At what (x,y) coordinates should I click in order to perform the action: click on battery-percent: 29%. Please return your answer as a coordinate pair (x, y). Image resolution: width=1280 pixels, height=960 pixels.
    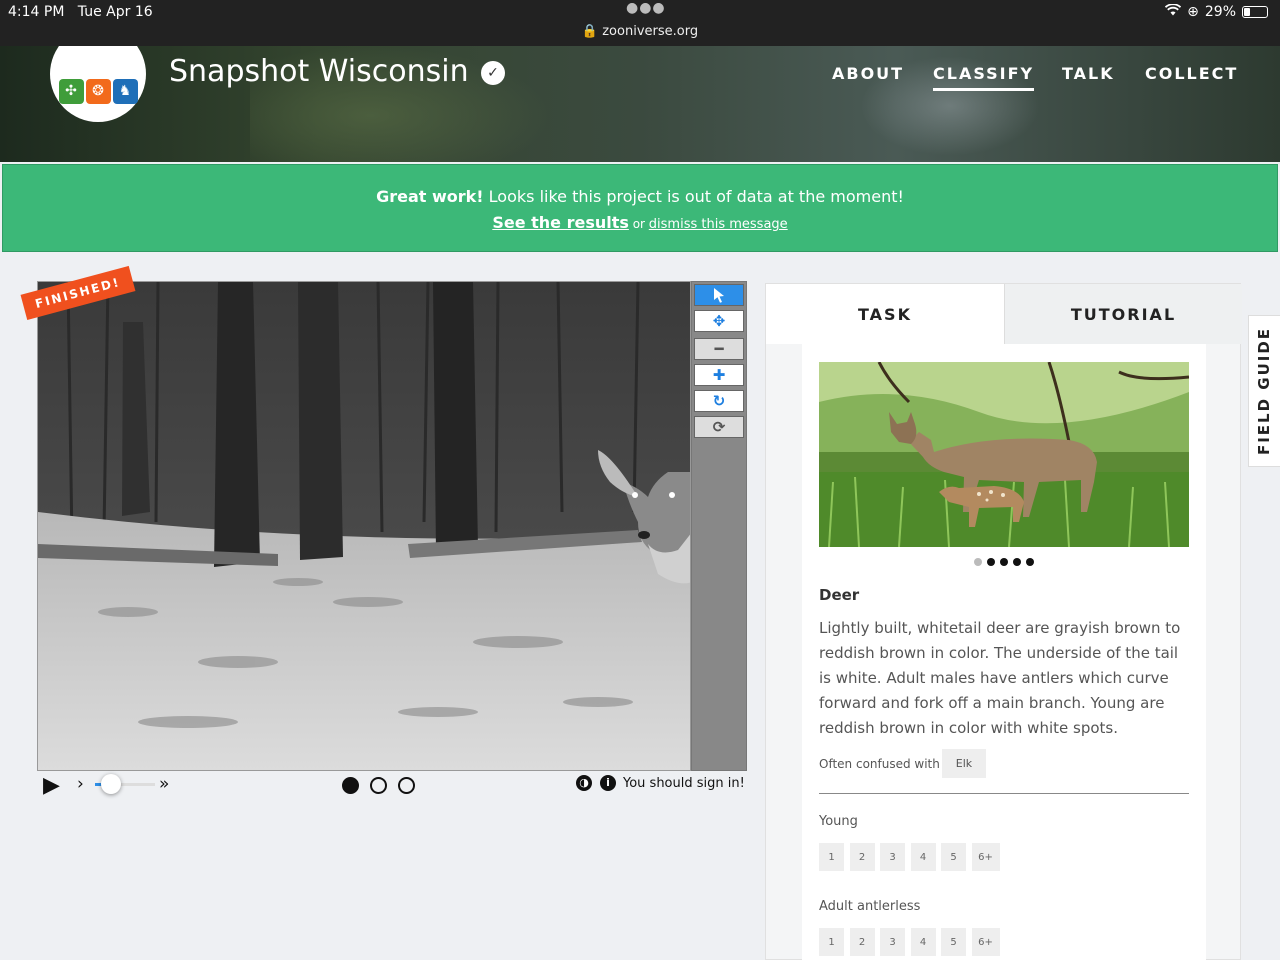
    Looking at the image, I should click on (1220, 12).